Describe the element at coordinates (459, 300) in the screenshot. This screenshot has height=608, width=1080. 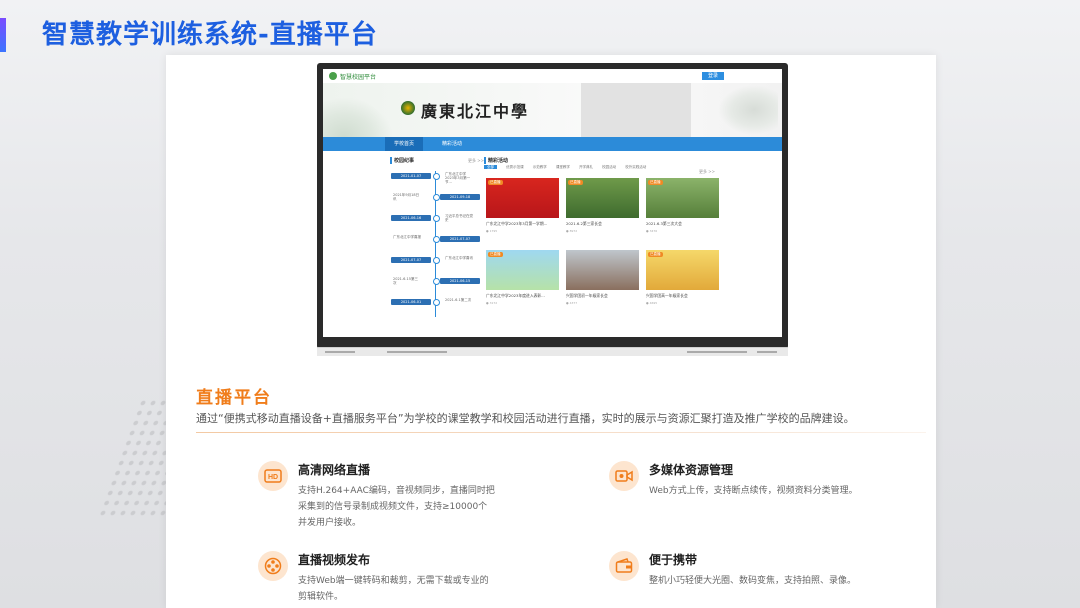
I see `timeline-text: 2021-6.1第二次` at that location.